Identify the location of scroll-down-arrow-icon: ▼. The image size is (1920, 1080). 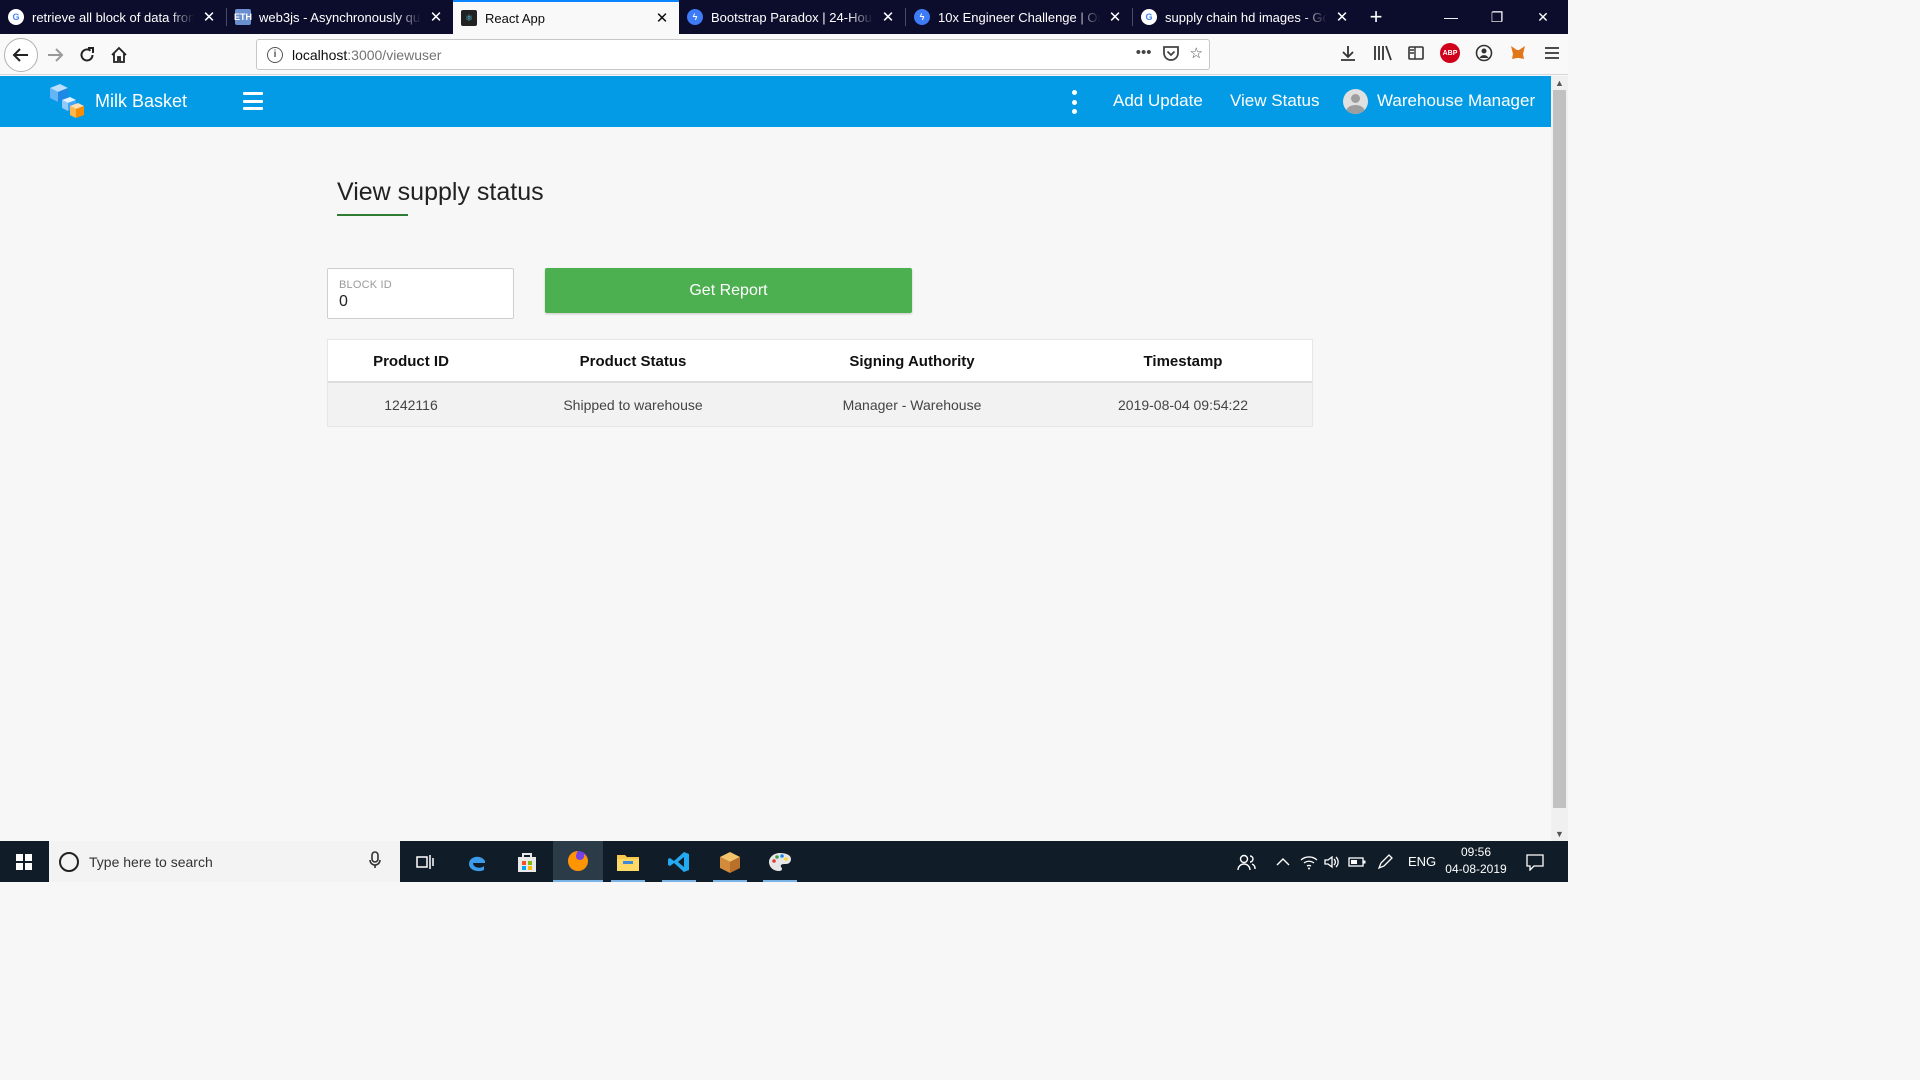
(1559, 834).